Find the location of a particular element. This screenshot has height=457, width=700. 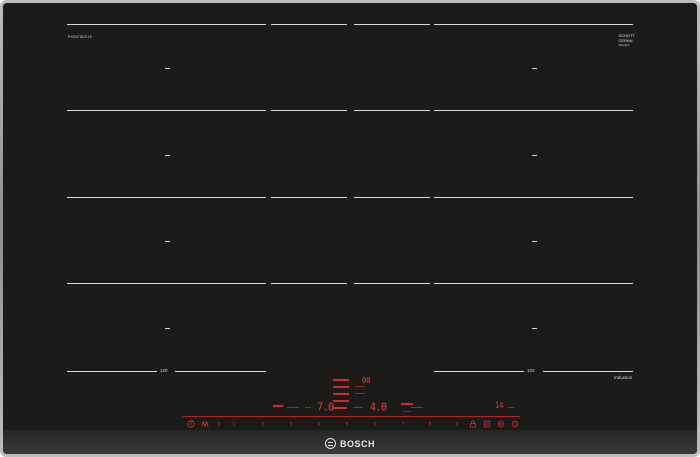

scale-digit: 4 is located at coordinates (319, 425).